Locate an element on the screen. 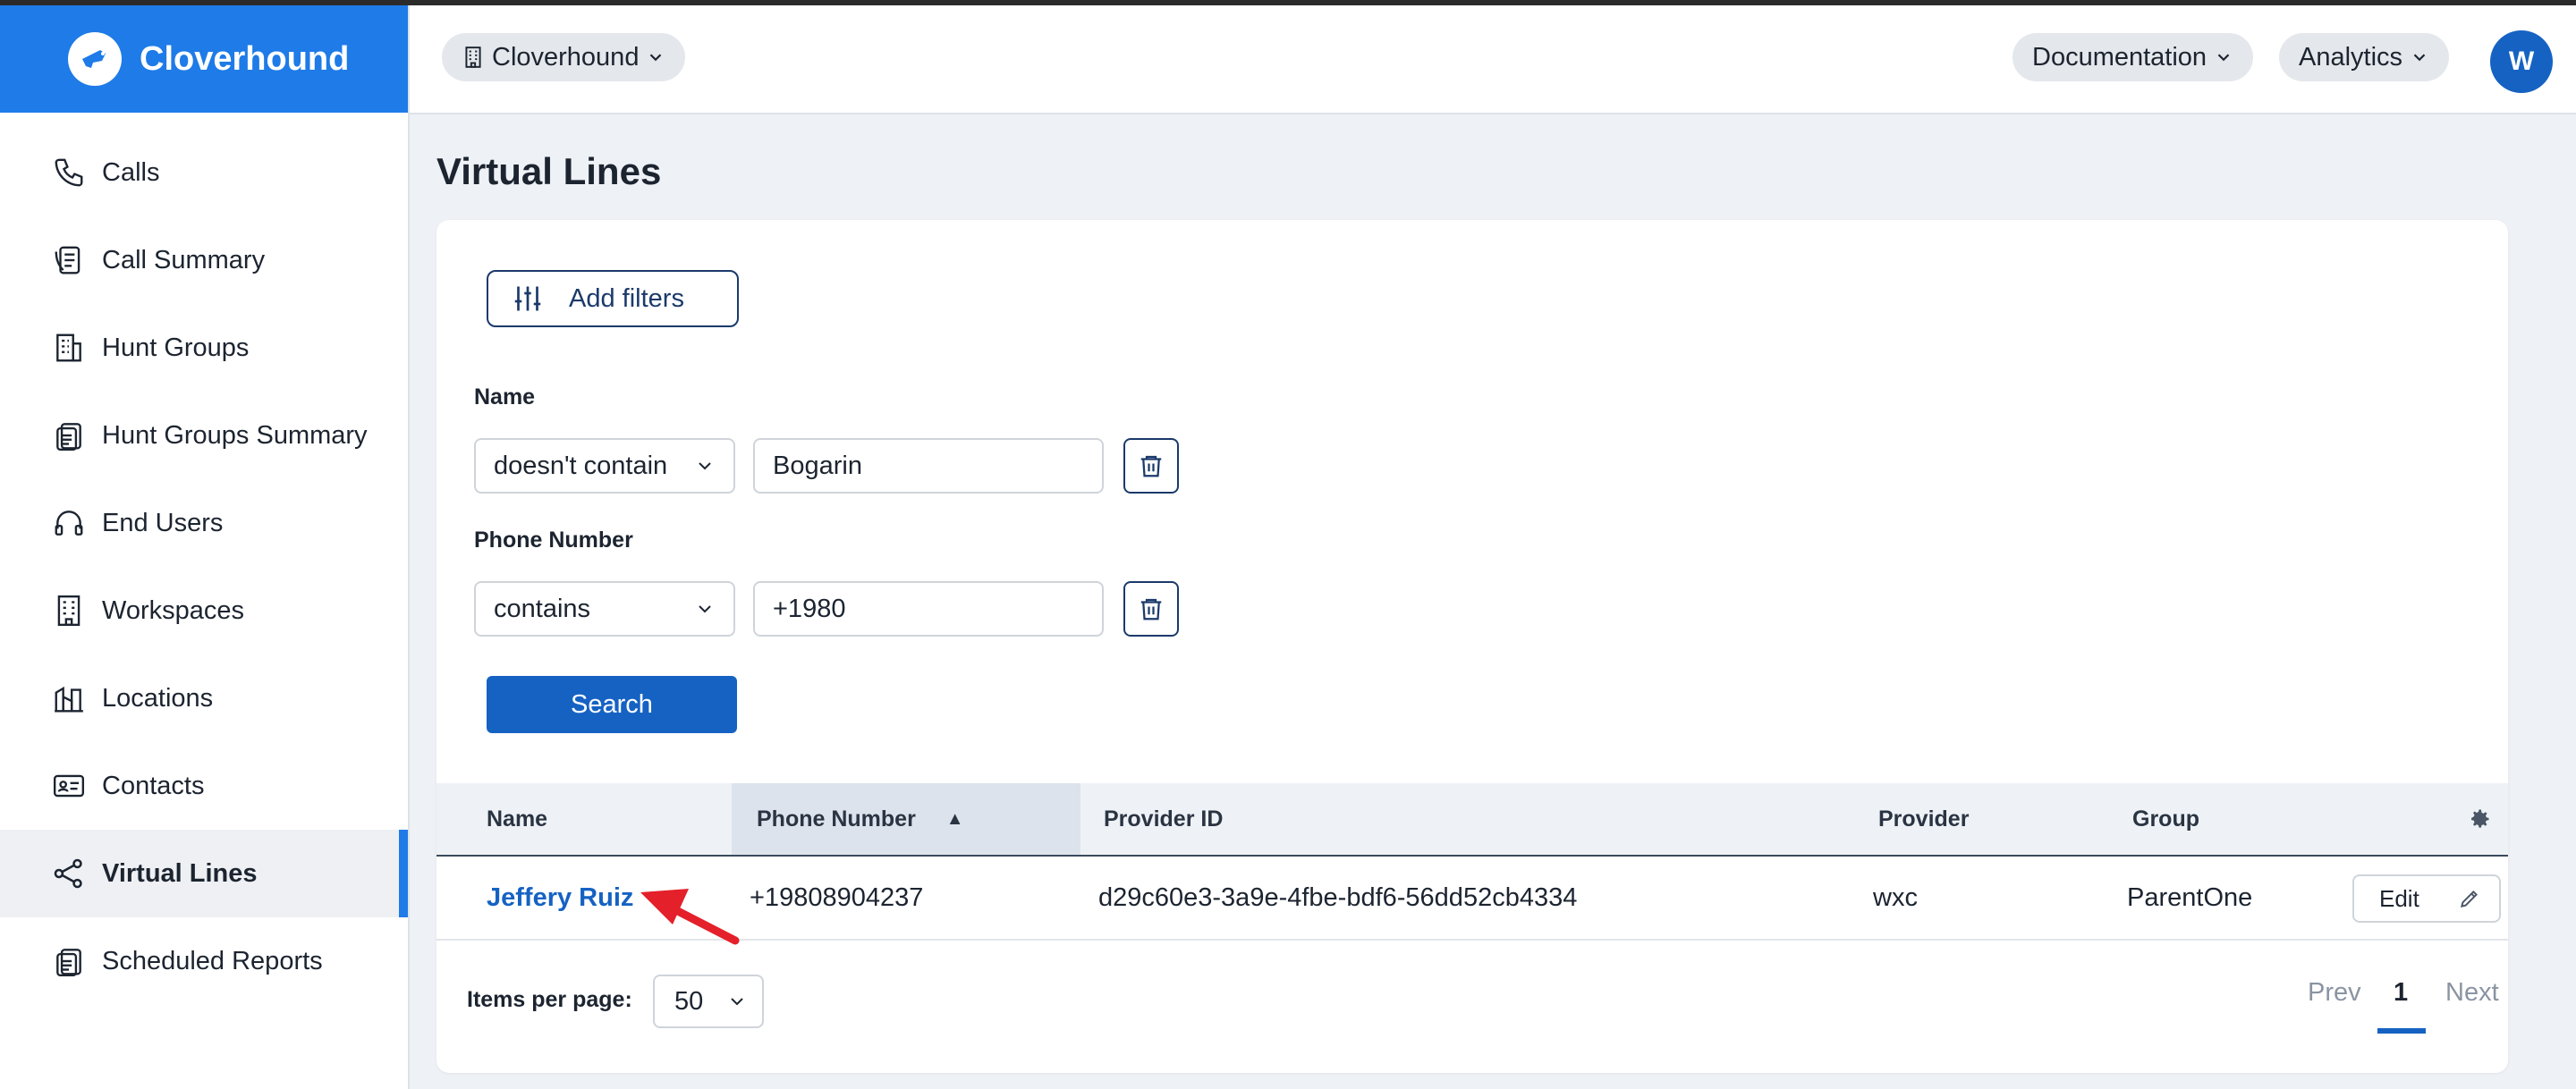 This screenshot has height=1089, width=2576. phone-filter-label: Phone Number is located at coordinates (553, 540).